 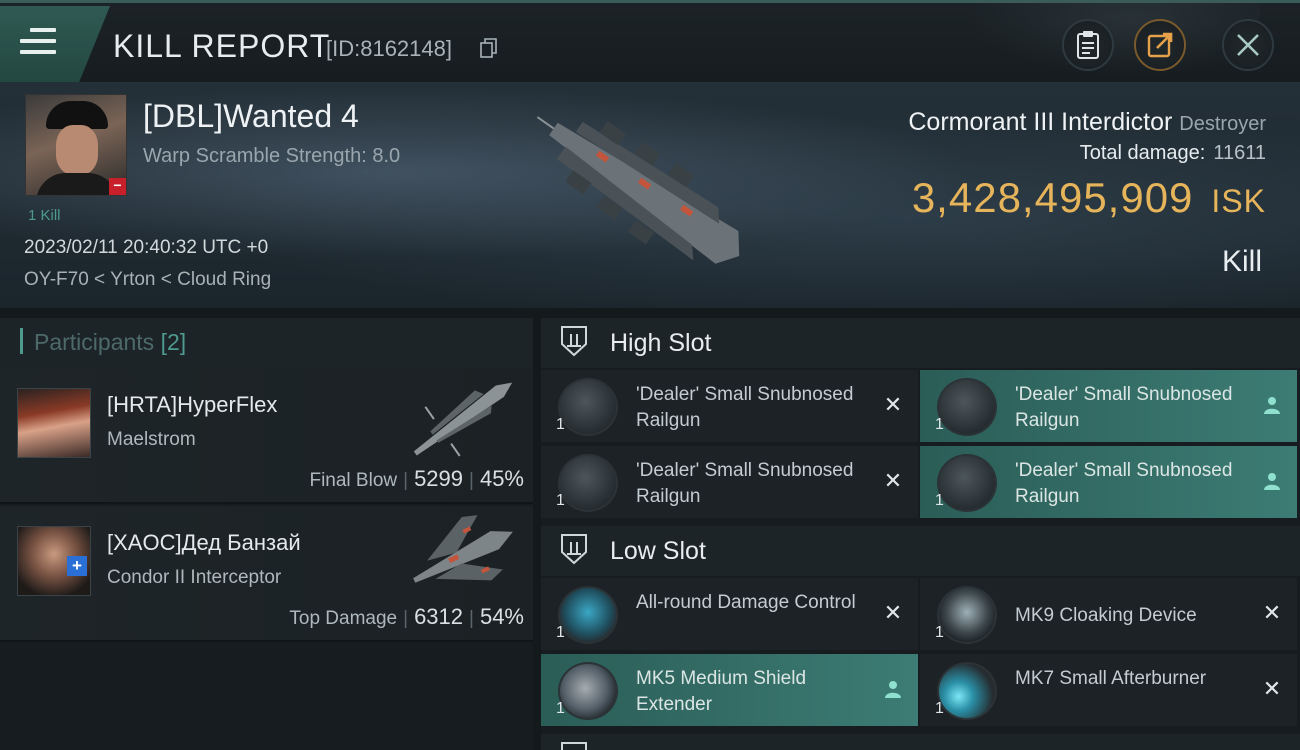 I want to click on module-name: All-round Damage Control, so click(x=746, y=602).